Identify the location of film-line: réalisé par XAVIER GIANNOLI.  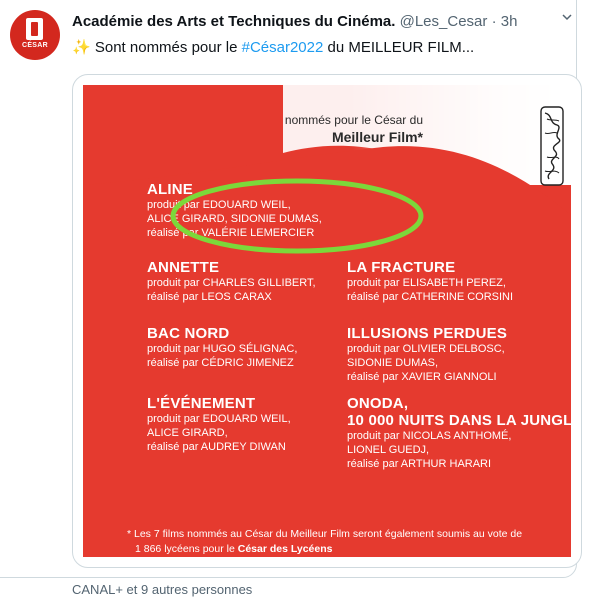
(422, 377).